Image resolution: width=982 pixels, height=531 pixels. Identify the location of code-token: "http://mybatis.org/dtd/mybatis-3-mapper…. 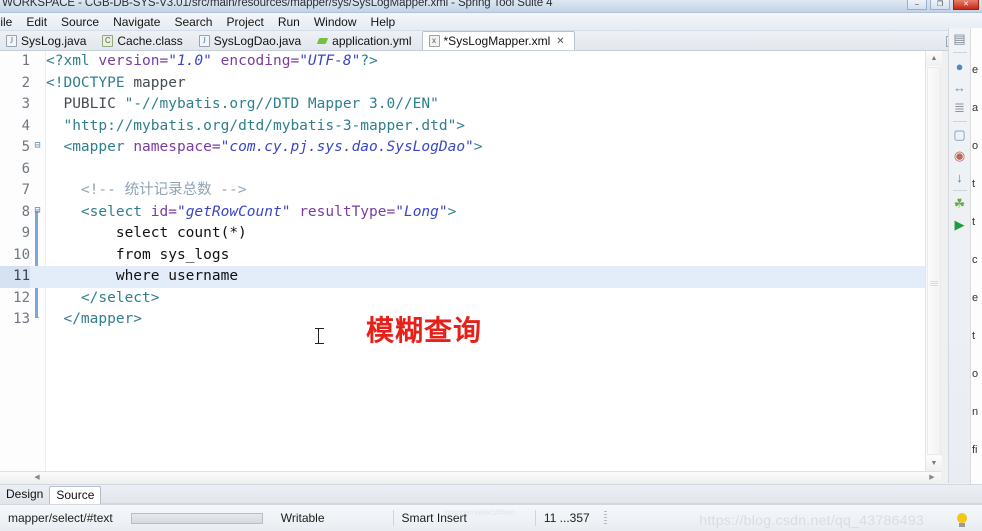
(264, 125).